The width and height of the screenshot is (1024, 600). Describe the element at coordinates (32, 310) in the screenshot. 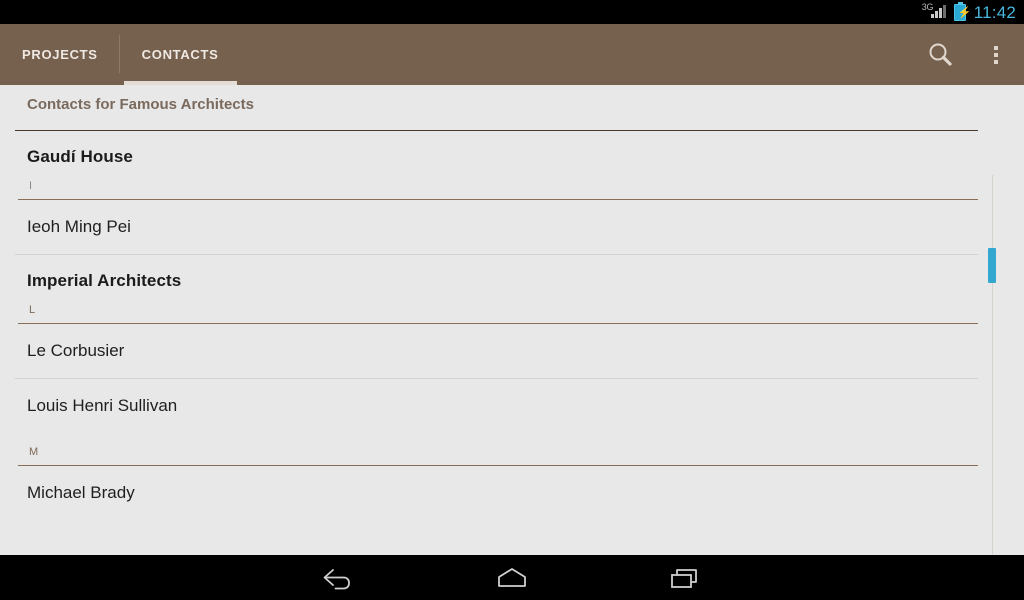

I see `section-letter: L` at that location.